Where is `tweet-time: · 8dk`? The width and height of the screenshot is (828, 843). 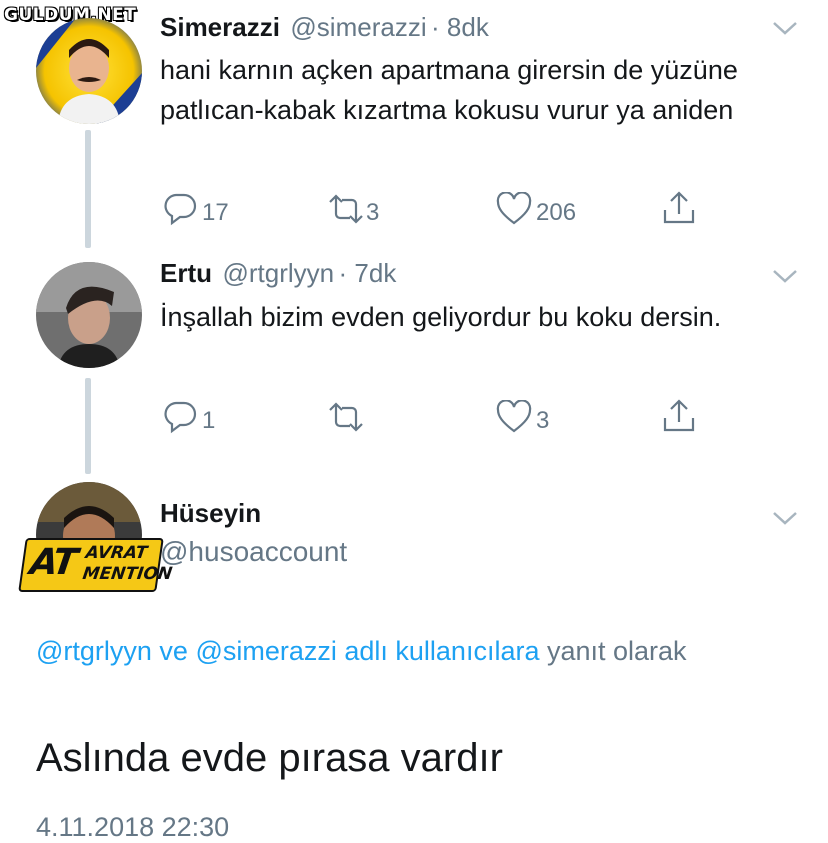
tweet-time: · 8dk is located at coordinates (460, 27).